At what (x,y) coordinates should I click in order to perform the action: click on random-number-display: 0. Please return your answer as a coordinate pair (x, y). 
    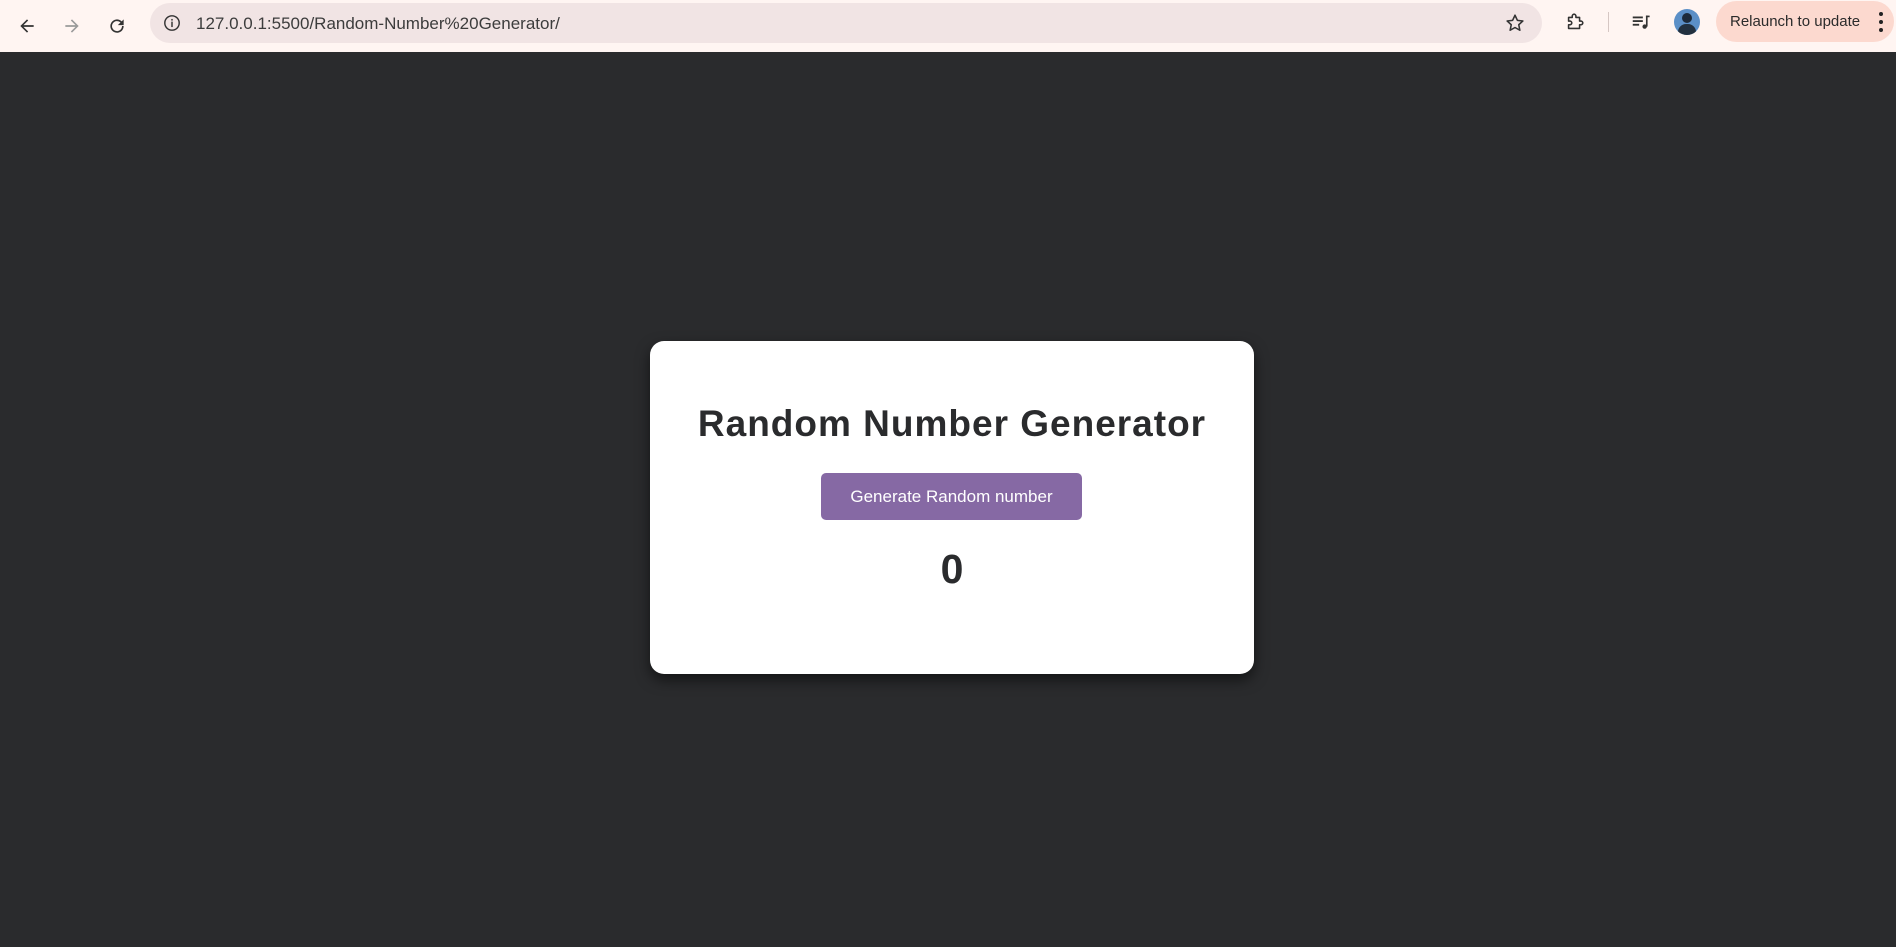
    Looking at the image, I should click on (952, 569).